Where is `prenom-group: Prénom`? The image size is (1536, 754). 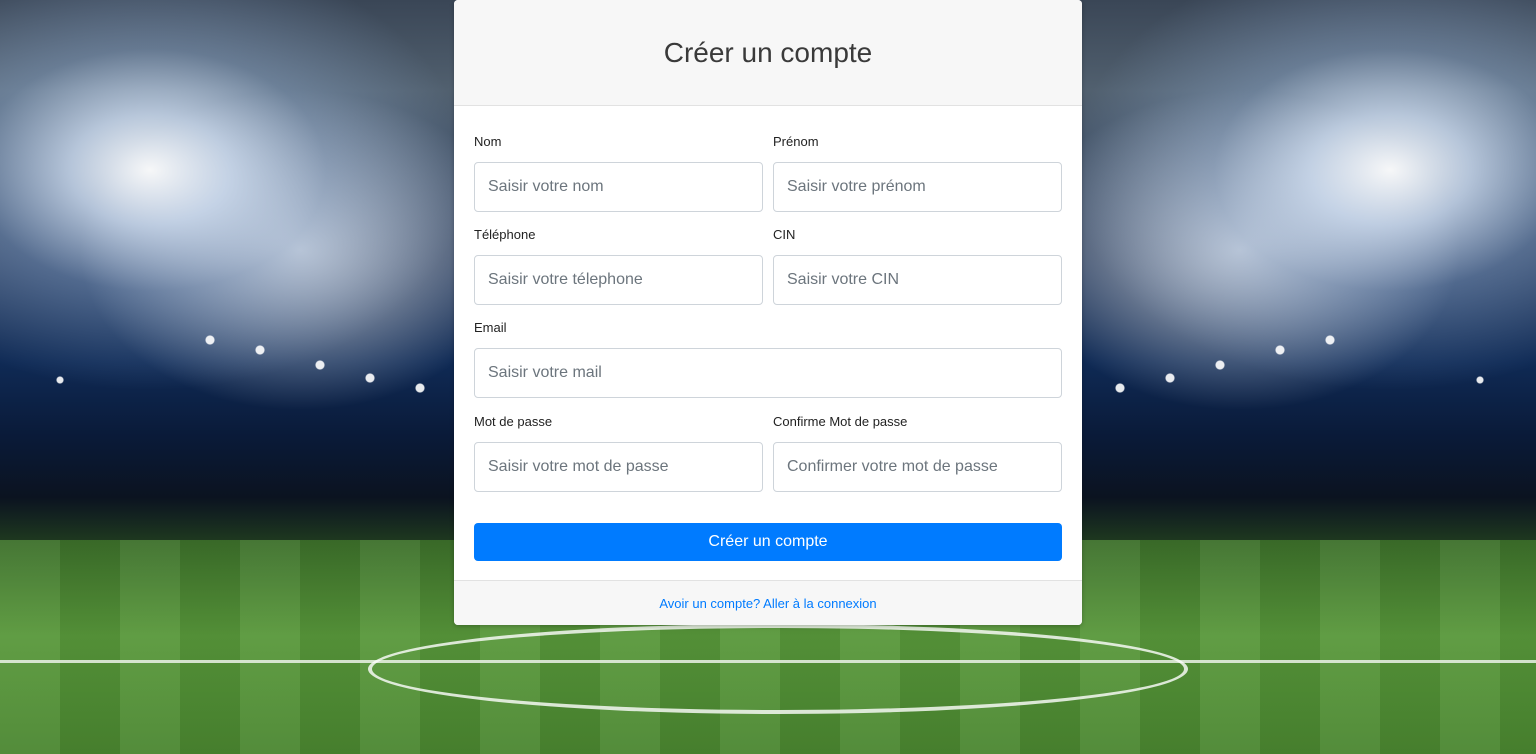 prenom-group: Prénom is located at coordinates (917, 172).